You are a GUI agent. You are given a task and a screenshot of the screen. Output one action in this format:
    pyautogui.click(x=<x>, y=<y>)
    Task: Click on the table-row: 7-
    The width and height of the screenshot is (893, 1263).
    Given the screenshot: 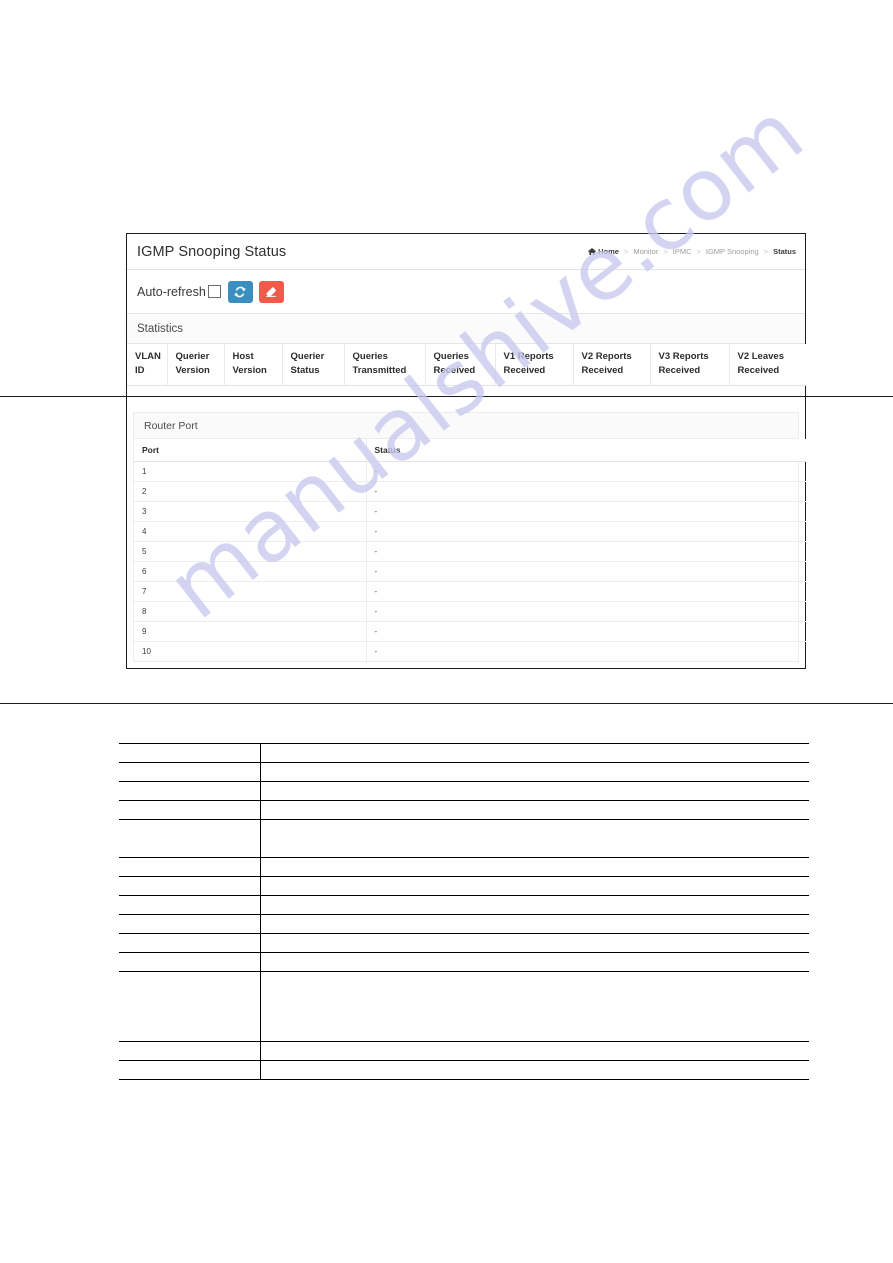 What is the action you would take?
    pyautogui.click(x=470, y=592)
    